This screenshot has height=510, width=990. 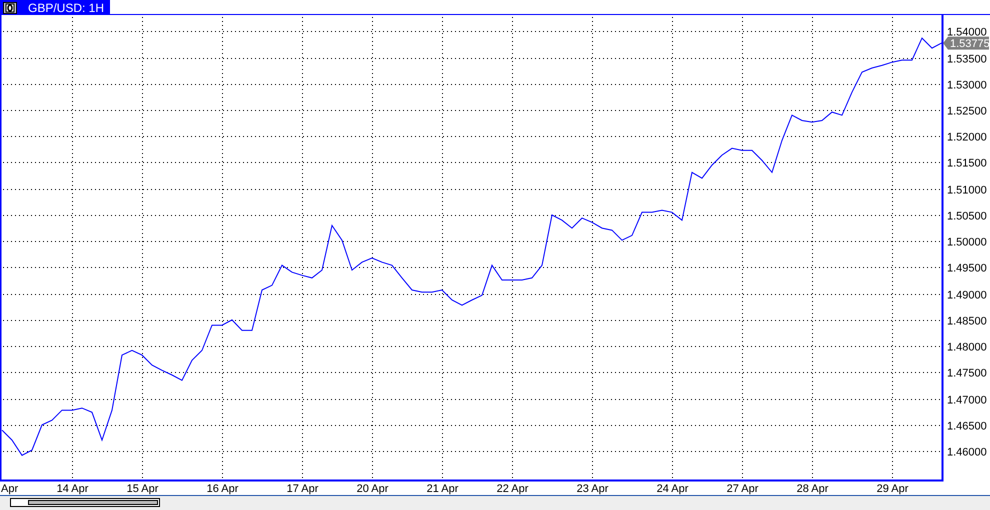 I want to click on date-axis-label: 21 Apr, so click(x=442, y=489).